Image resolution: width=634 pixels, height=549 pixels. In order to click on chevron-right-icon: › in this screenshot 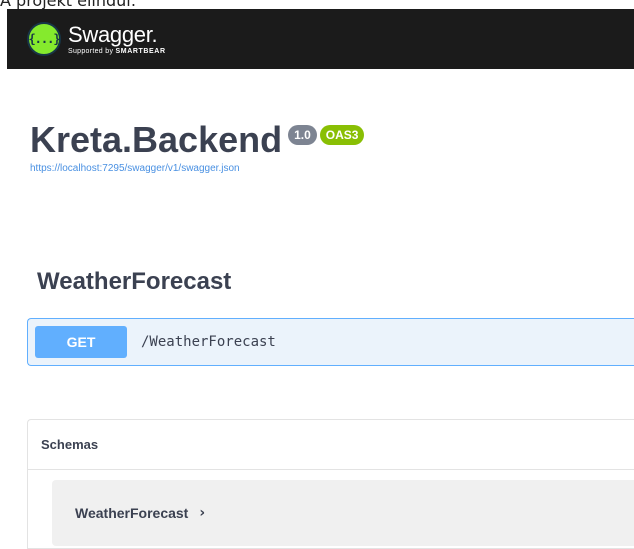, I will do `click(202, 513)`.